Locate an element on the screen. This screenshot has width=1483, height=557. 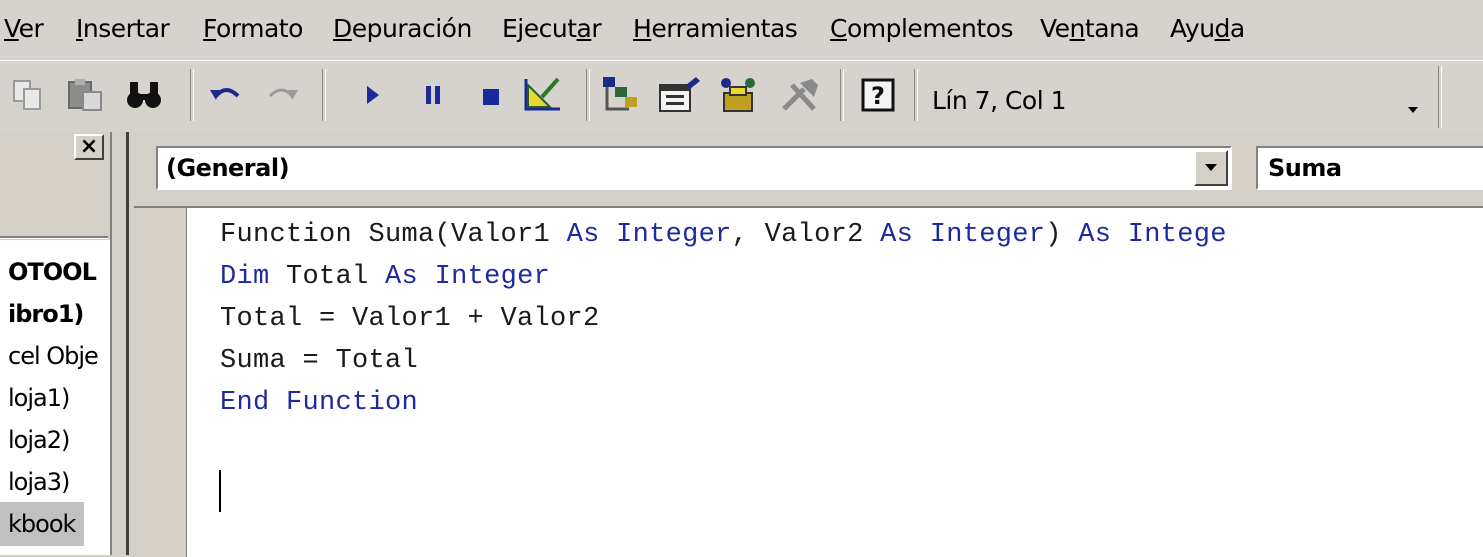
object-browser-icon is located at coordinates (739, 95).